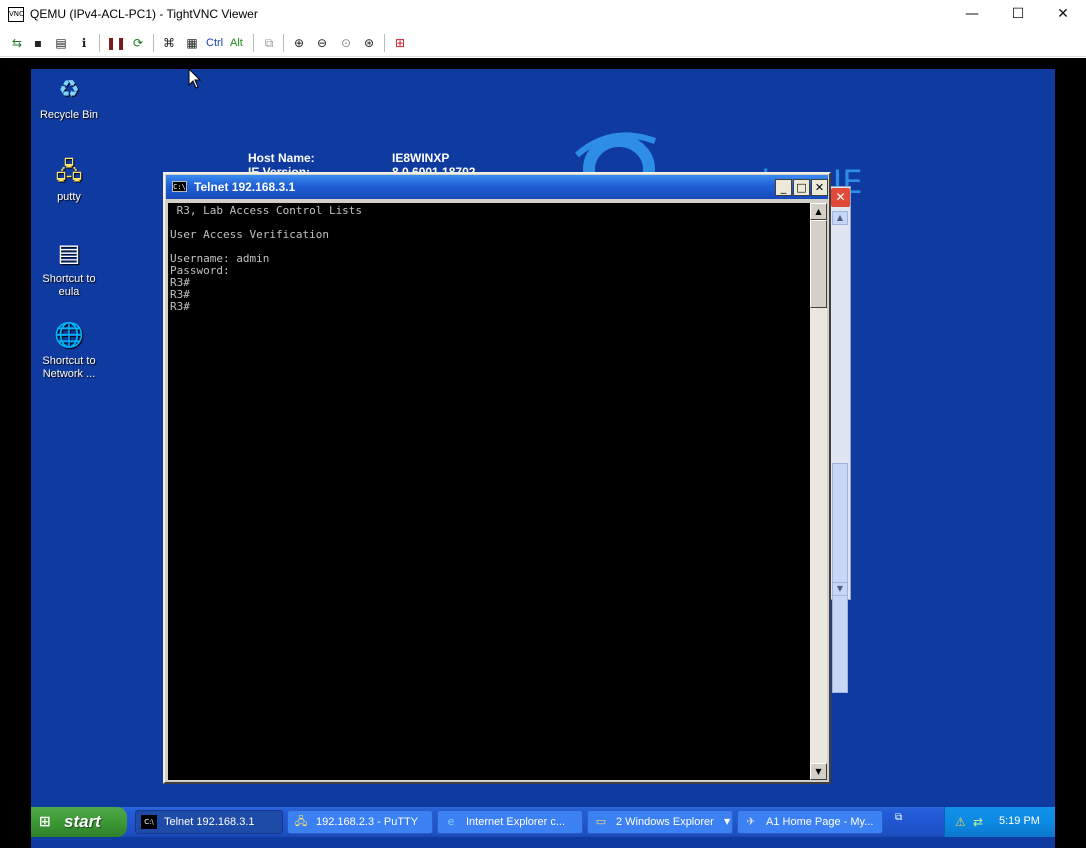 The image size is (1086, 848). I want to click on application-icon: ✈, so click(751, 821).